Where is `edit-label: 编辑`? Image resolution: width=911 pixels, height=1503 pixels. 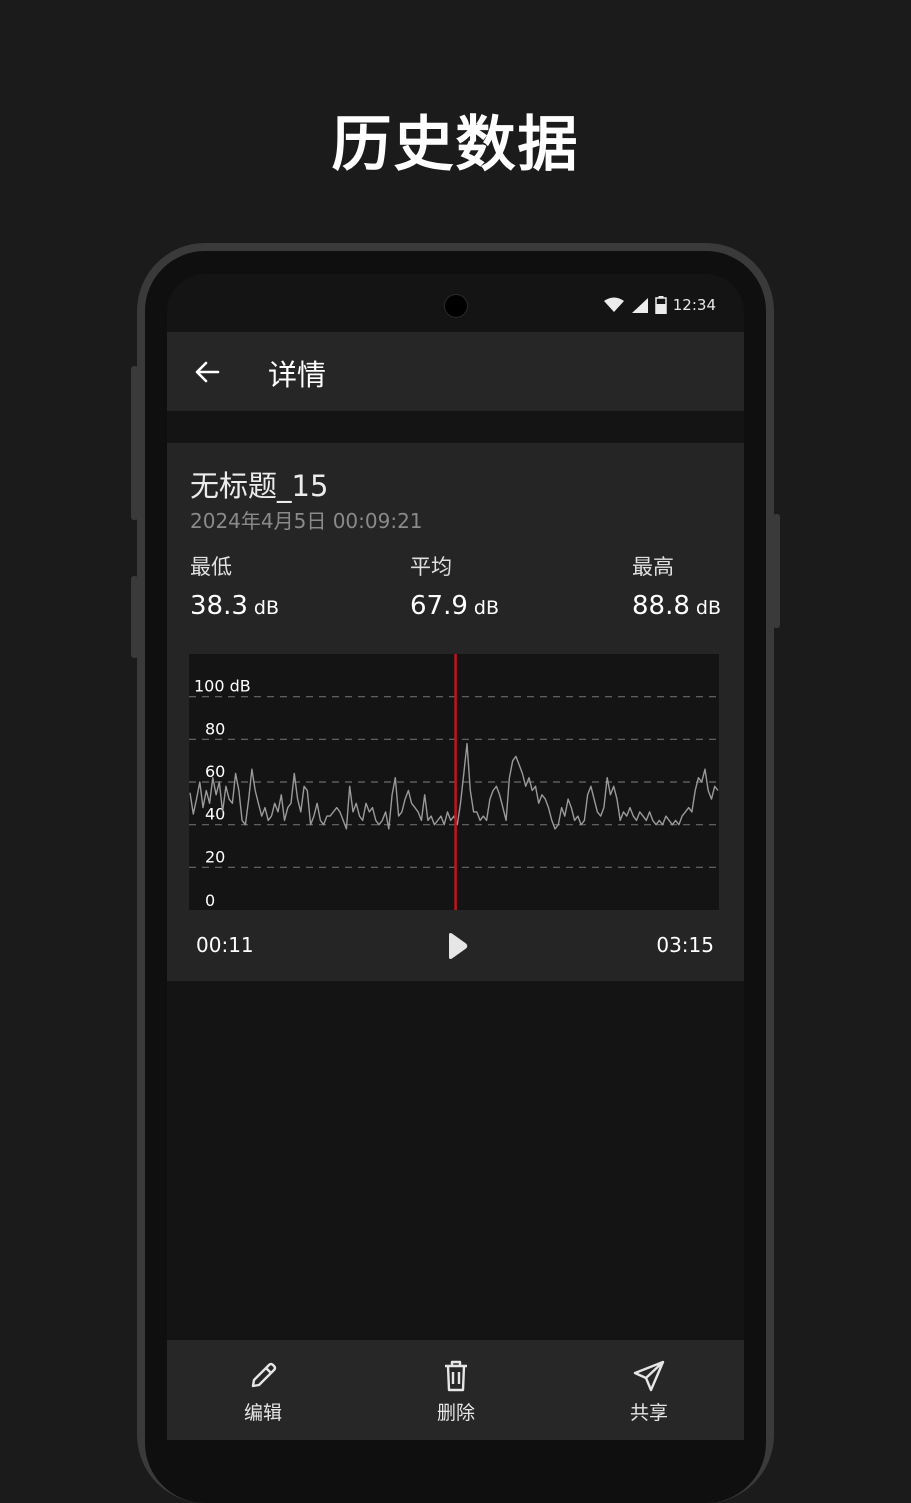 edit-label: 编辑 is located at coordinates (262, 1413).